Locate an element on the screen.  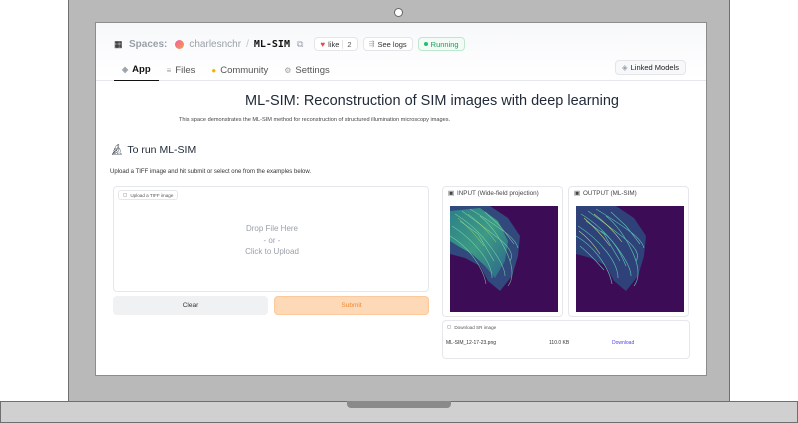
tab-settings: ⚙ Settings is located at coordinates (307, 70).